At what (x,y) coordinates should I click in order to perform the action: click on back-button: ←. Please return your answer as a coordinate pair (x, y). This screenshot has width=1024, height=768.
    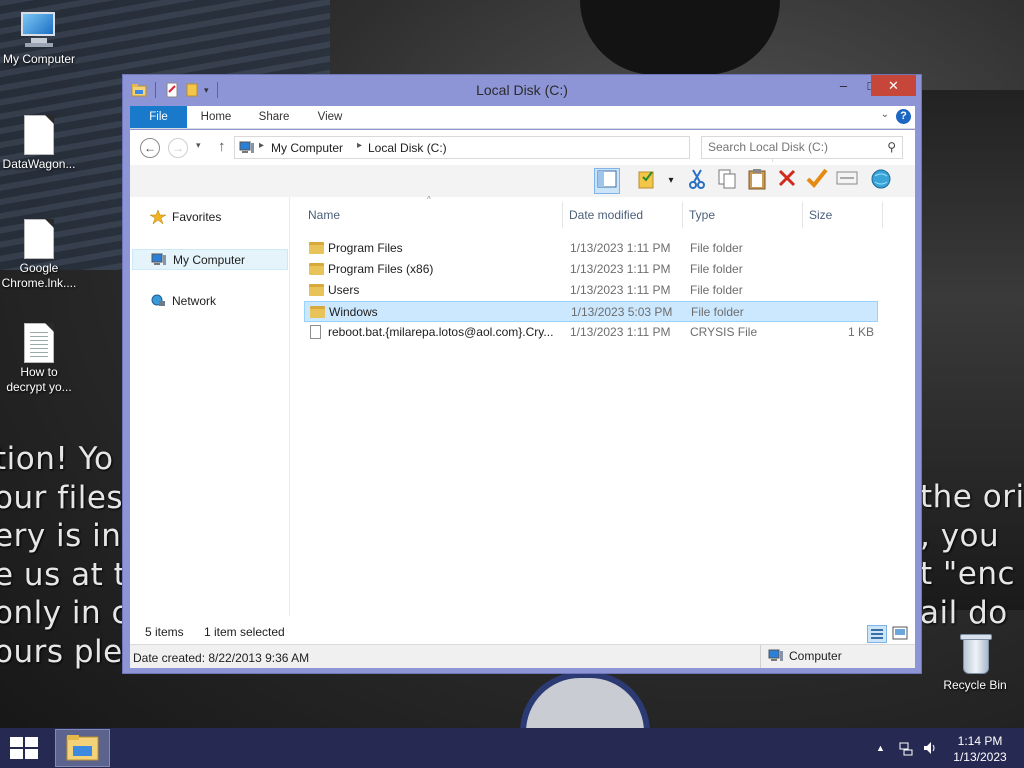
    Looking at the image, I should click on (150, 148).